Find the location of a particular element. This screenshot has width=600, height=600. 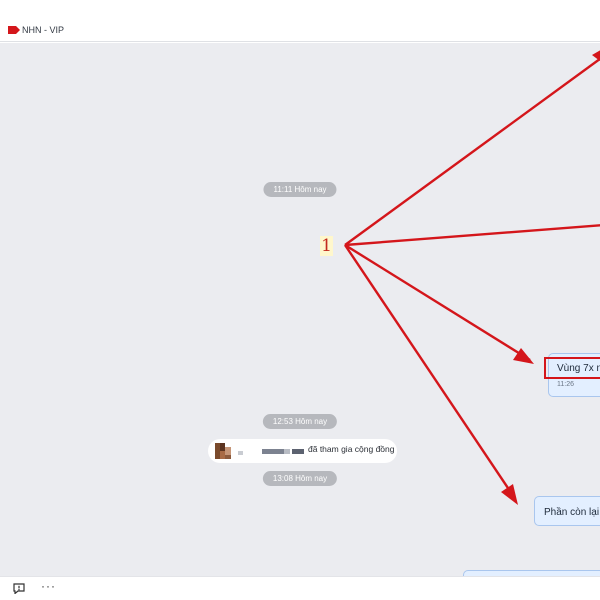

time-stamp: 13:08 Hôm nay is located at coordinates (300, 478).